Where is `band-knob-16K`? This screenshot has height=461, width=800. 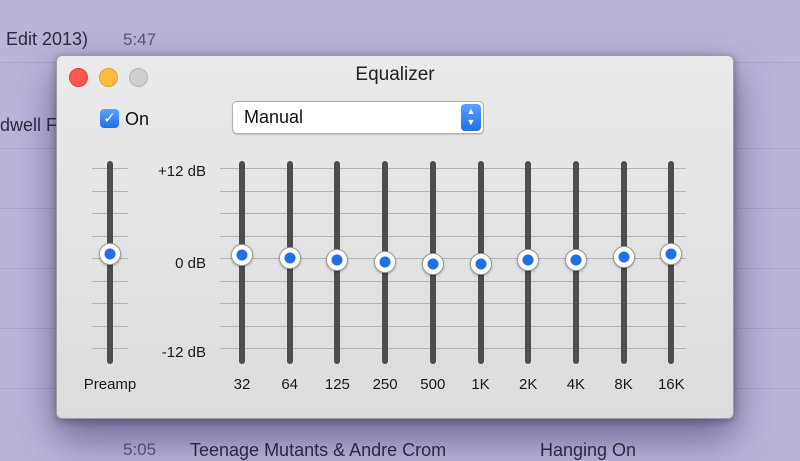
band-knob-16K is located at coordinates (671, 253).